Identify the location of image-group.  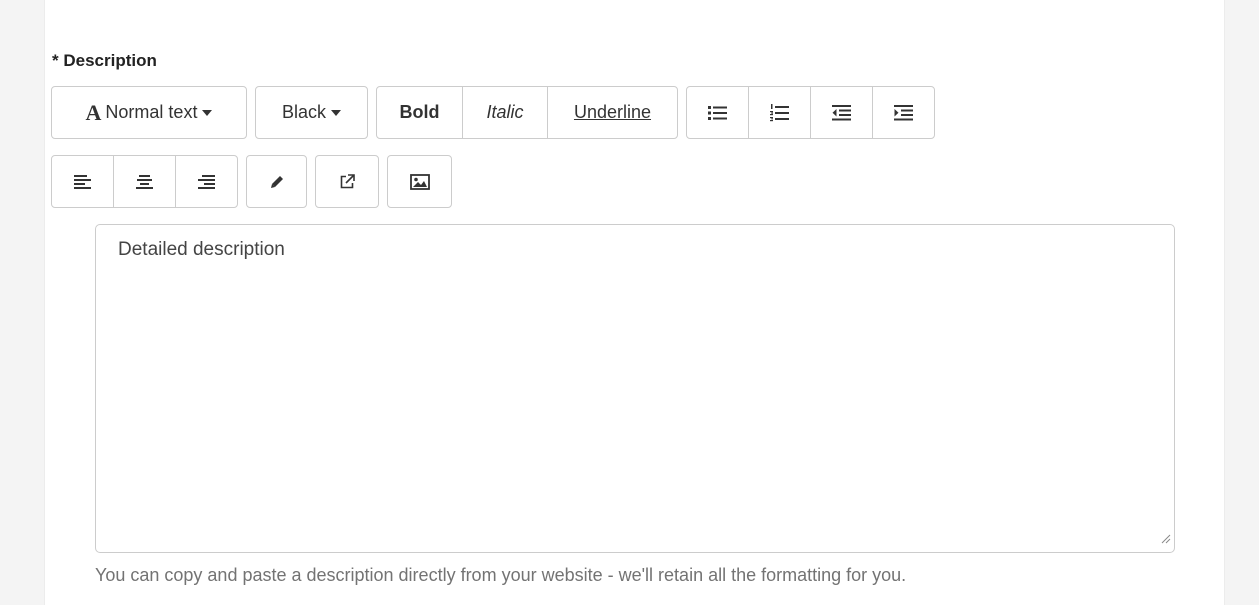
(419, 181).